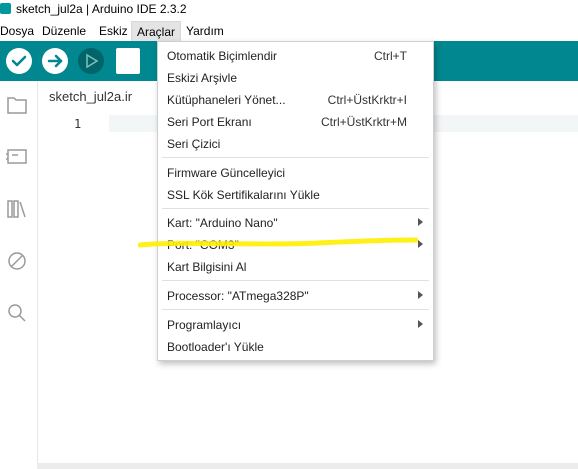 This screenshot has height=469, width=578. I want to click on debug-button, so click(91, 61).